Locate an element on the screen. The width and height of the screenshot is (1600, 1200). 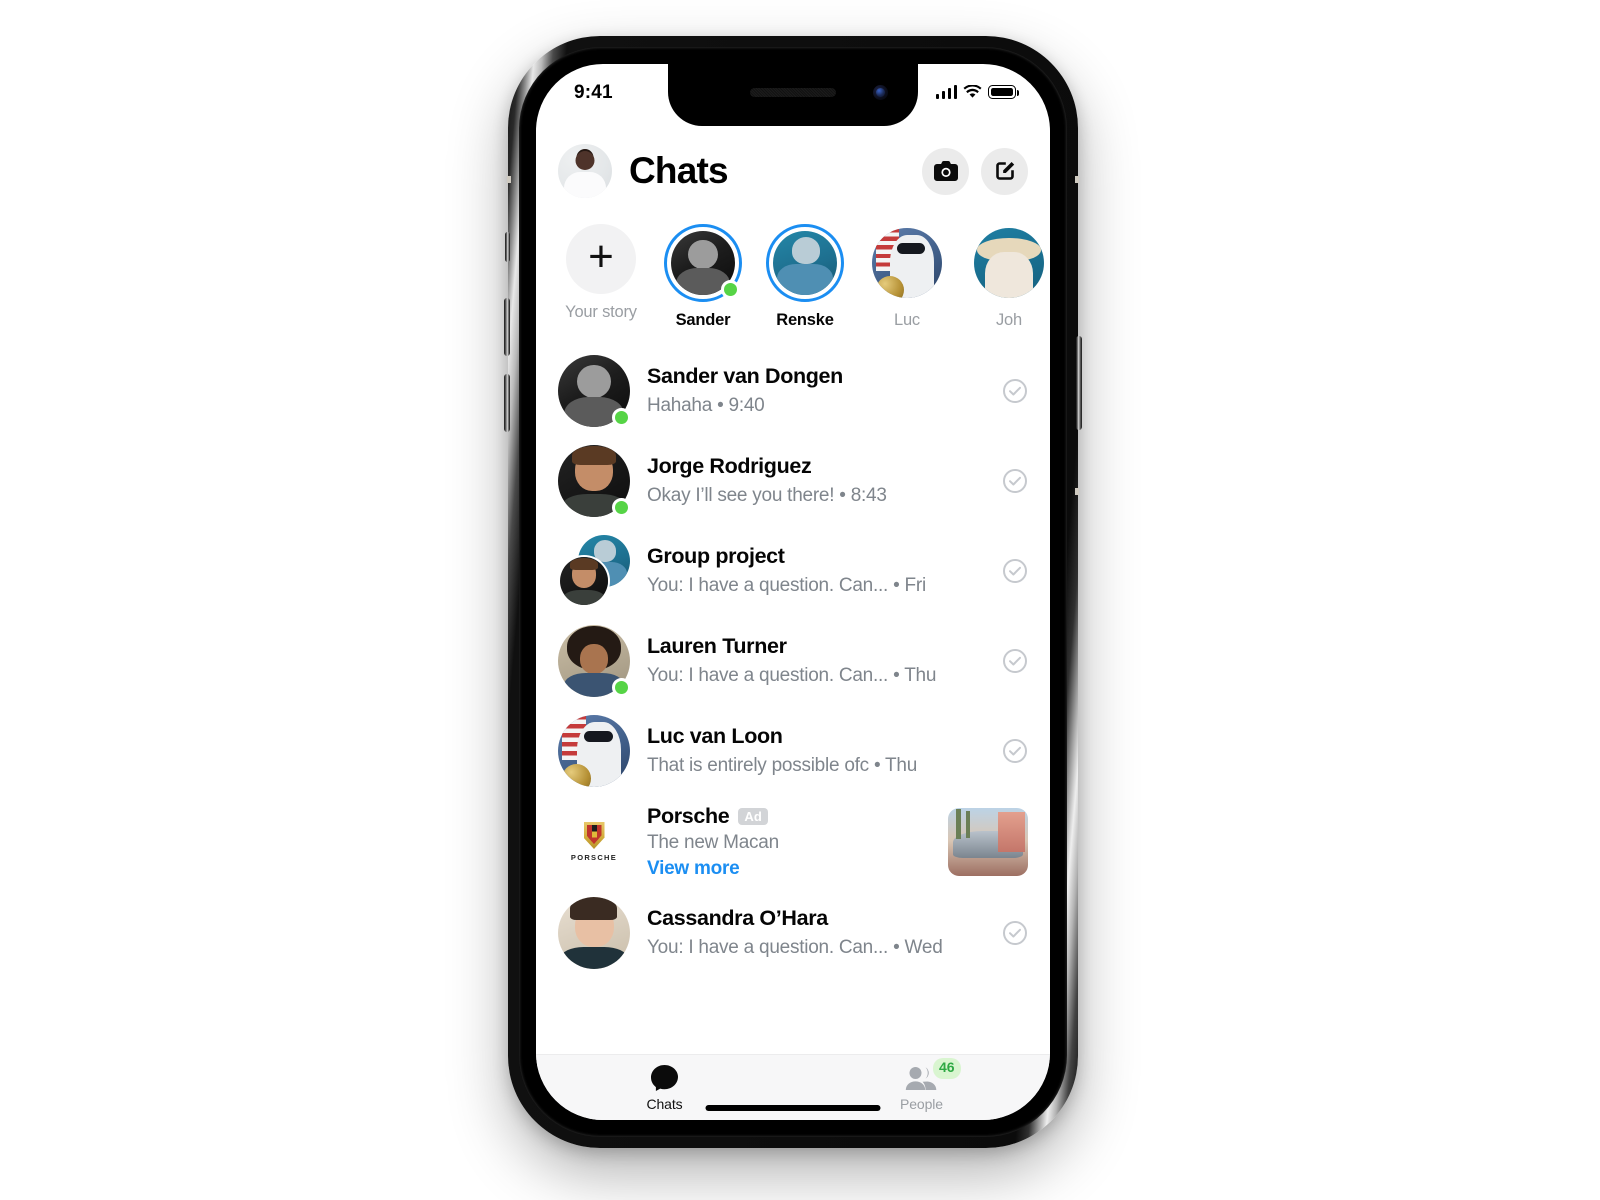
display-notch is located at coordinates (793, 95).